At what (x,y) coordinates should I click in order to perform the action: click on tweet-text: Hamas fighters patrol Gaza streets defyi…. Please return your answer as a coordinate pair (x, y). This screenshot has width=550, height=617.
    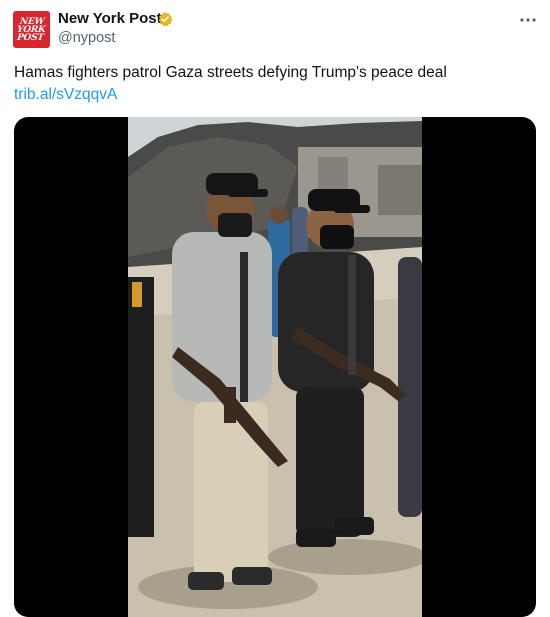
    Looking at the image, I should click on (230, 72).